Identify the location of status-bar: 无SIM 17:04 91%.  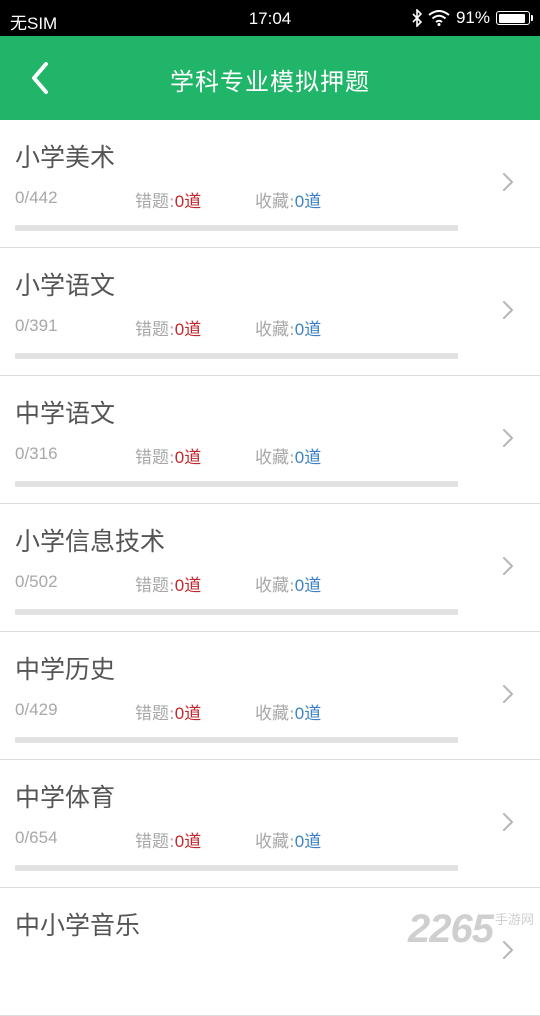
(270, 18).